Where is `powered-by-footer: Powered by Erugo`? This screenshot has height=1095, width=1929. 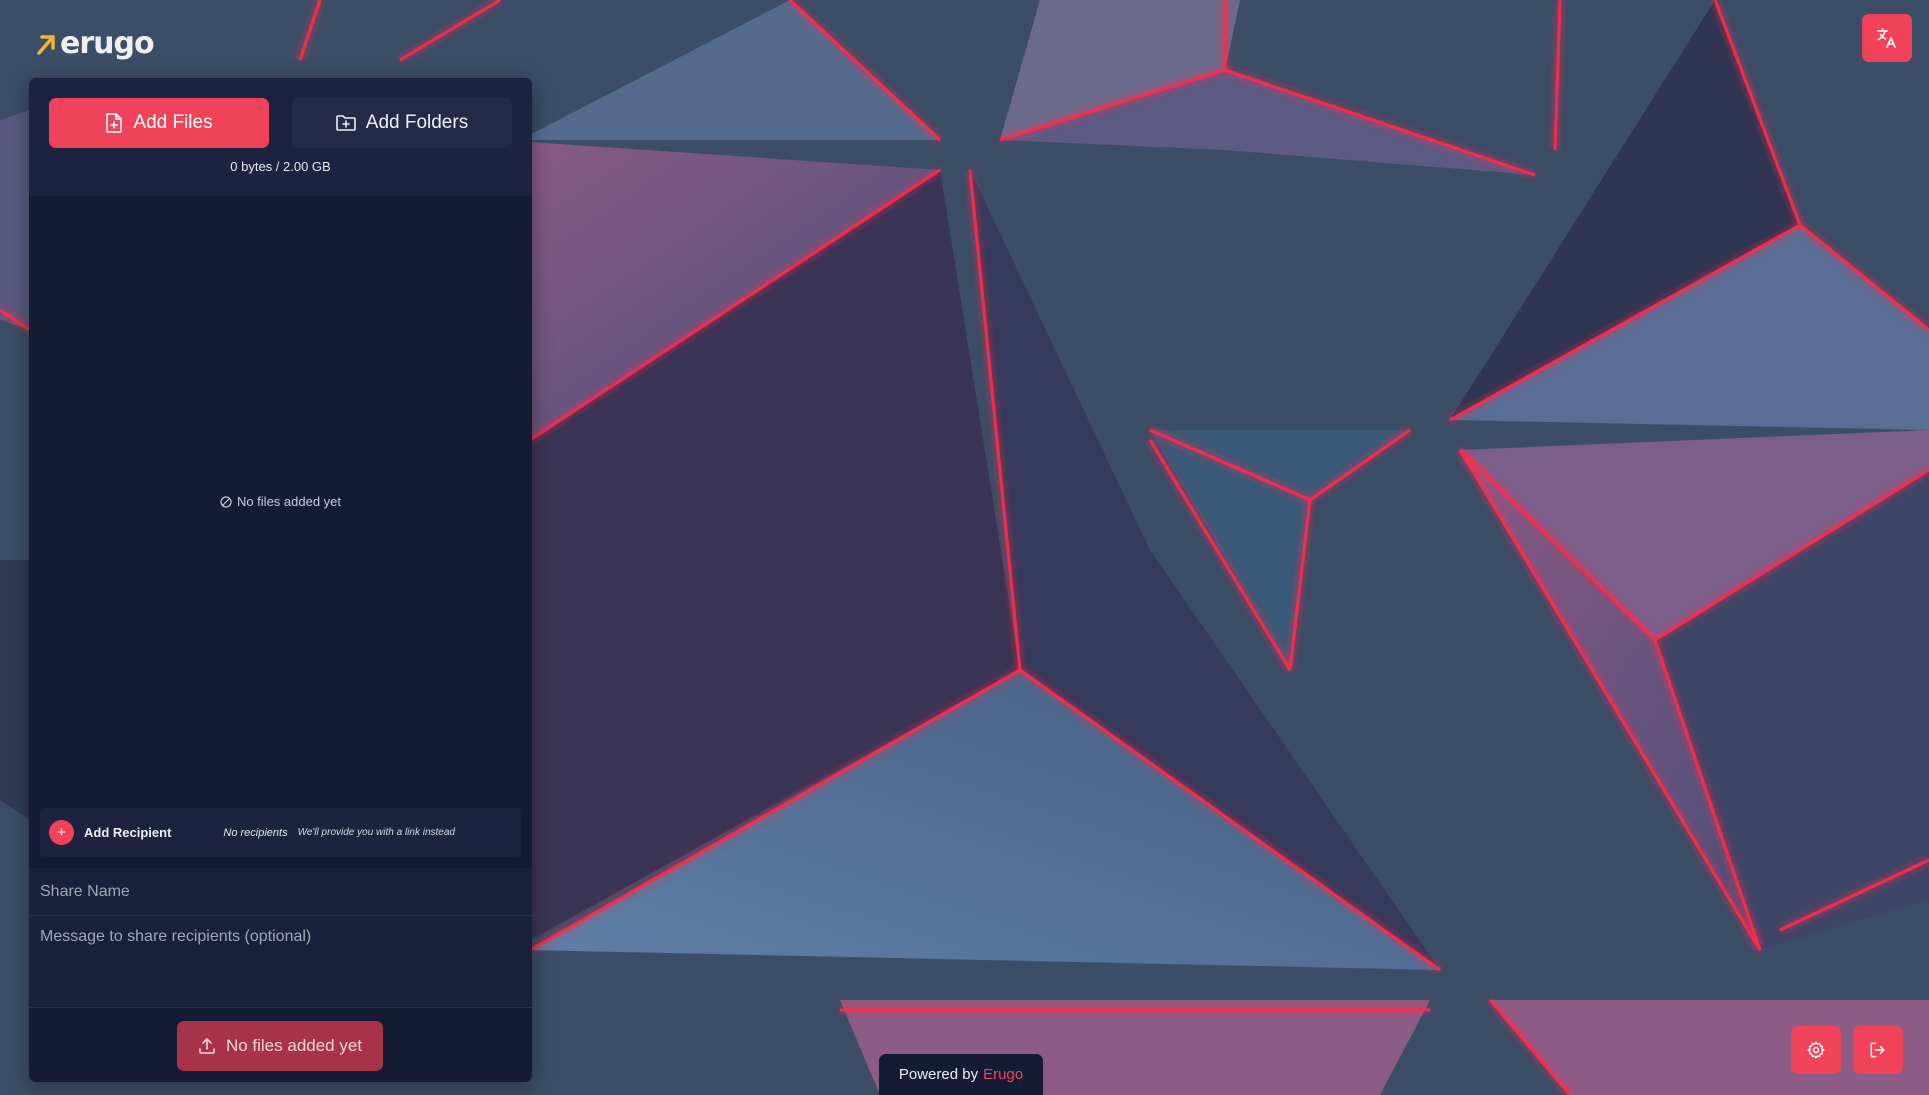 powered-by-footer: Powered by Erugo is located at coordinates (961, 1074).